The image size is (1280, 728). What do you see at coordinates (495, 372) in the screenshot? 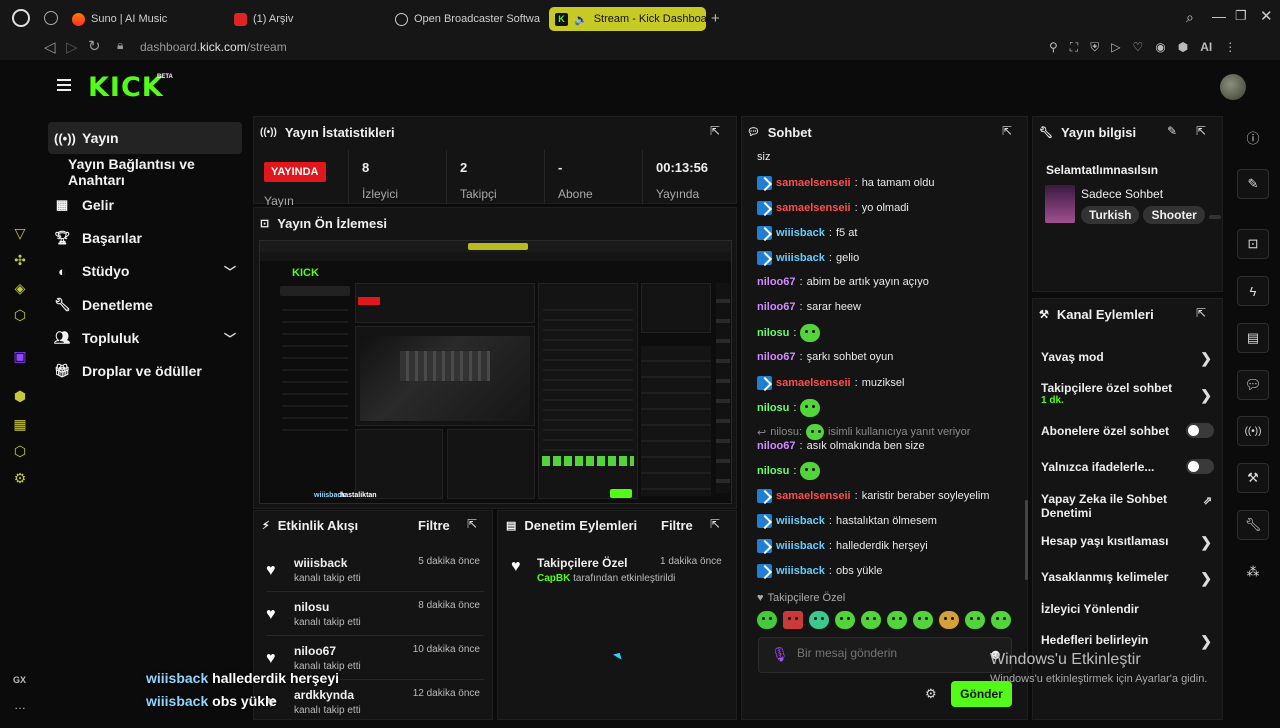
I see `stream-preview-video: KICK wiiisback hastaliktan` at bounding box center [495, 372].